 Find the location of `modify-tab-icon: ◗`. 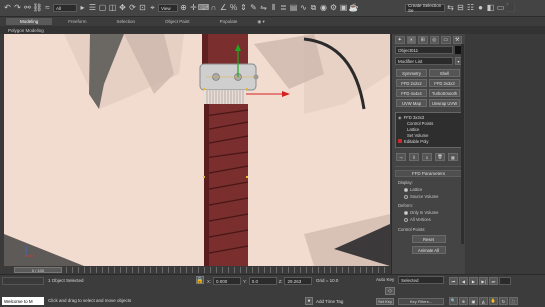

modify-tab-icon: ◗ is located at coordinates (411, 40).